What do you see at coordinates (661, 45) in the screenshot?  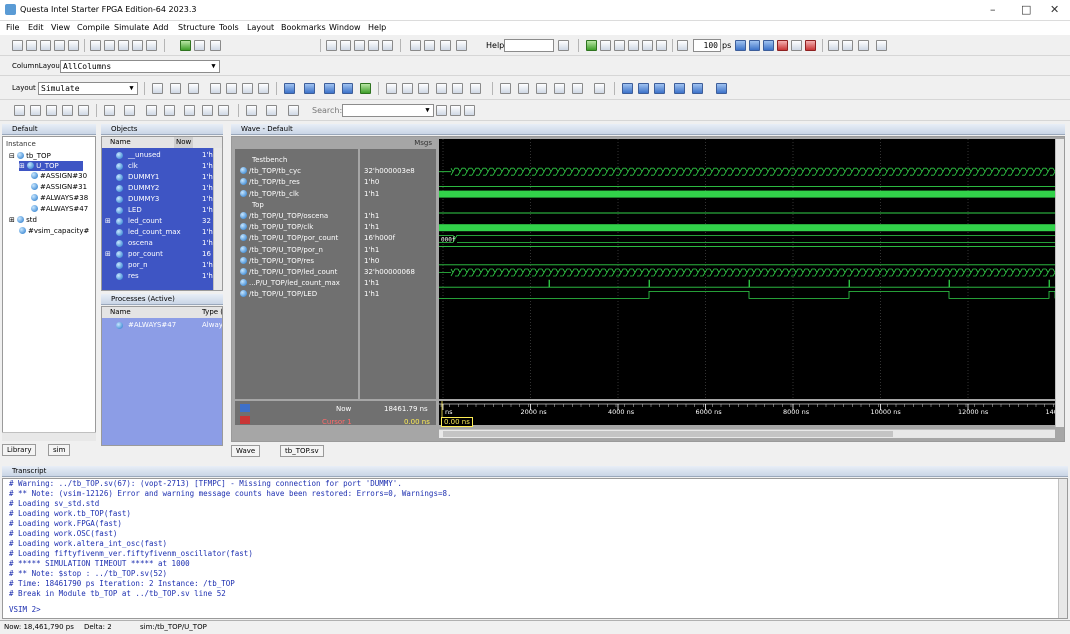 I see `sim-step-over-icon` at bounding box center [661, 45].